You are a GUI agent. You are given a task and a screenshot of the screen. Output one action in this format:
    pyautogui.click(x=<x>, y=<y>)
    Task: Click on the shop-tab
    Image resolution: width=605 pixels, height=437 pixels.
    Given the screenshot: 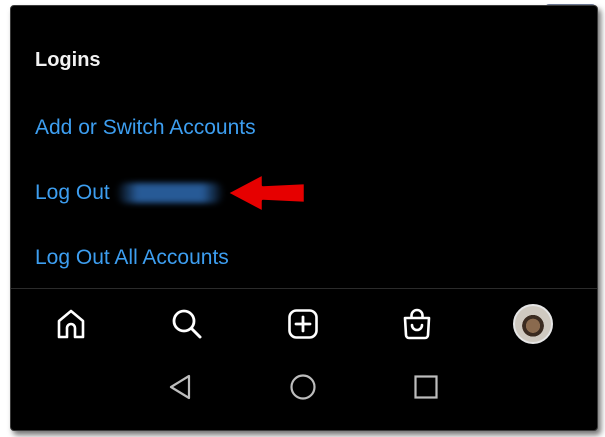 What is the action you would take?
    pyautogui.click(x=417, y=324)
    